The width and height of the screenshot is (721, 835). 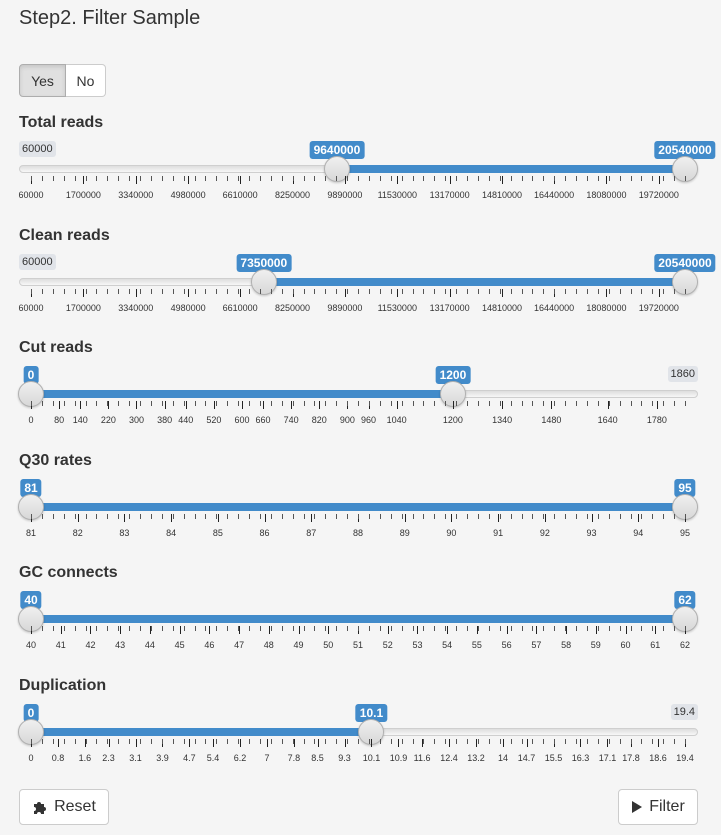 I want to click on tick-label: 60, so click(x=625, y=645).